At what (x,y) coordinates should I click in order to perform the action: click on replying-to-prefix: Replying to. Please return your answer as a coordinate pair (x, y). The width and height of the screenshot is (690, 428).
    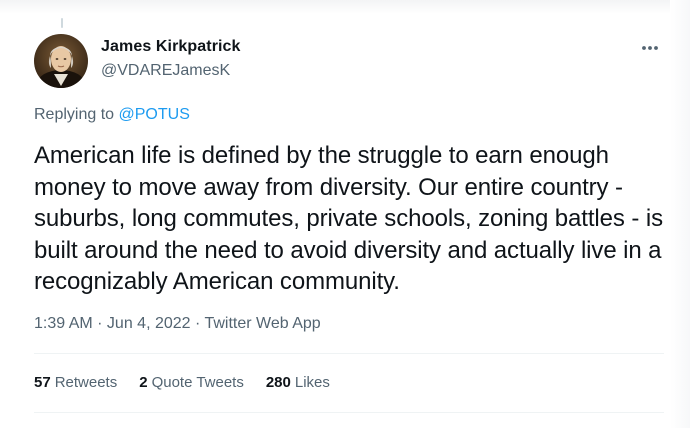
    Looking at the image, I should click on (76, 114).